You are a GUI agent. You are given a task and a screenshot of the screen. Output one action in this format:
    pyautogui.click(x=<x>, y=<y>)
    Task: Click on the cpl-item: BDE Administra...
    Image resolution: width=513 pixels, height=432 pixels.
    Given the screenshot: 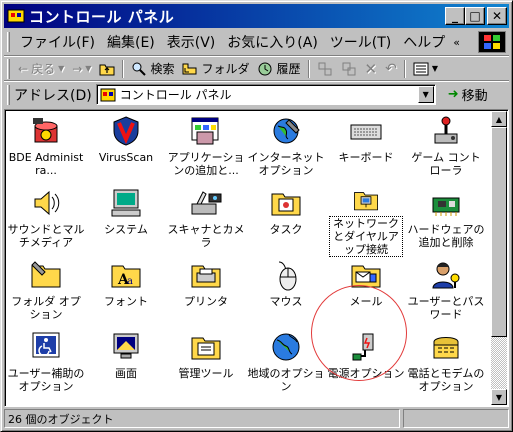 What is the action you would take?
    pyautogui.click(x=46, y=148)
    